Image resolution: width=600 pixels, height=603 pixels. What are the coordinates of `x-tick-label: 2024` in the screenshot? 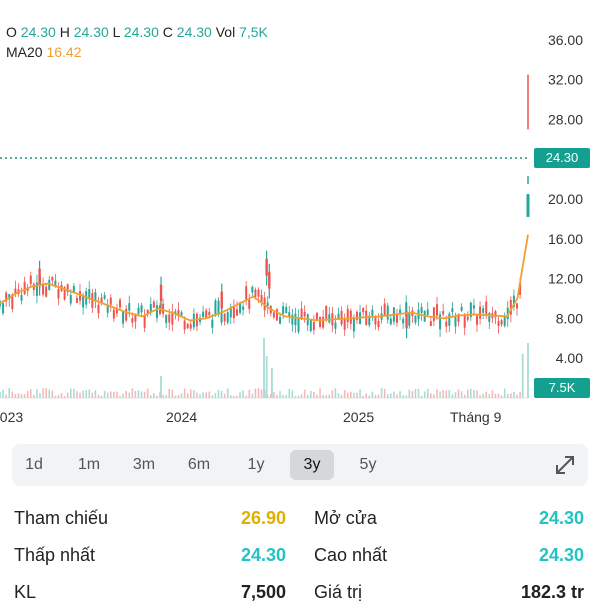 It's located at (181, 417).